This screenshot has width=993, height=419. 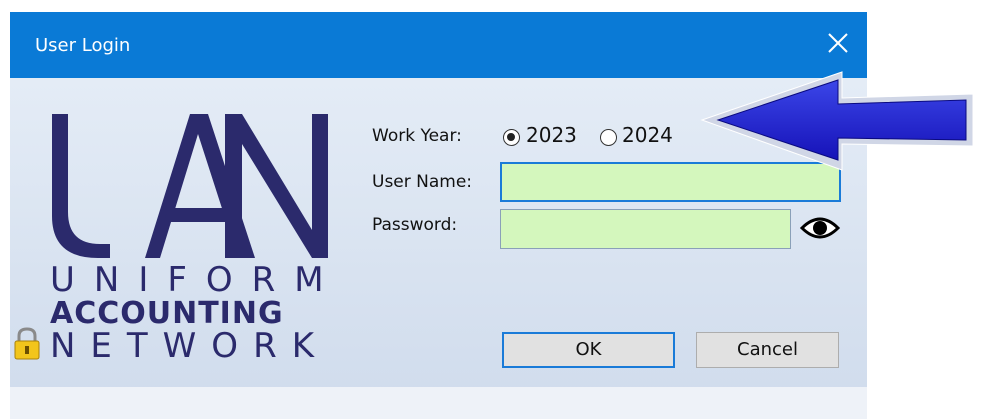 I want to click on work-year-label: Work Year:, so click(x=417, y=136).